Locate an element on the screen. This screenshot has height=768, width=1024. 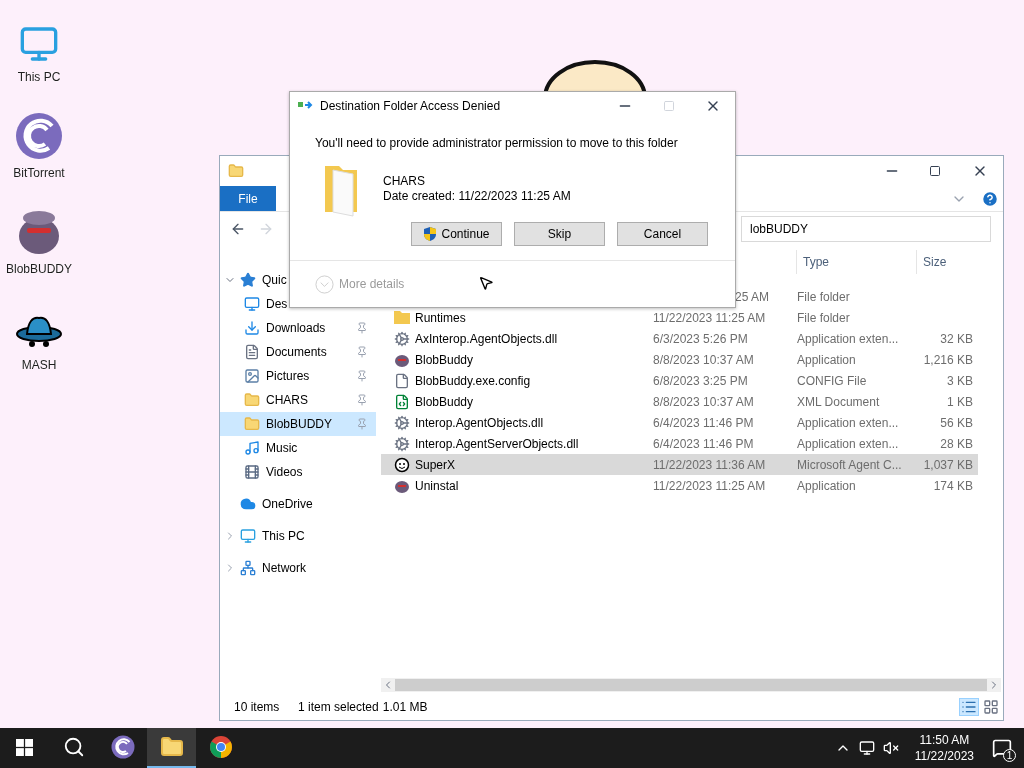
file-size: 1,216 KB is located at coordinates (948, 360).